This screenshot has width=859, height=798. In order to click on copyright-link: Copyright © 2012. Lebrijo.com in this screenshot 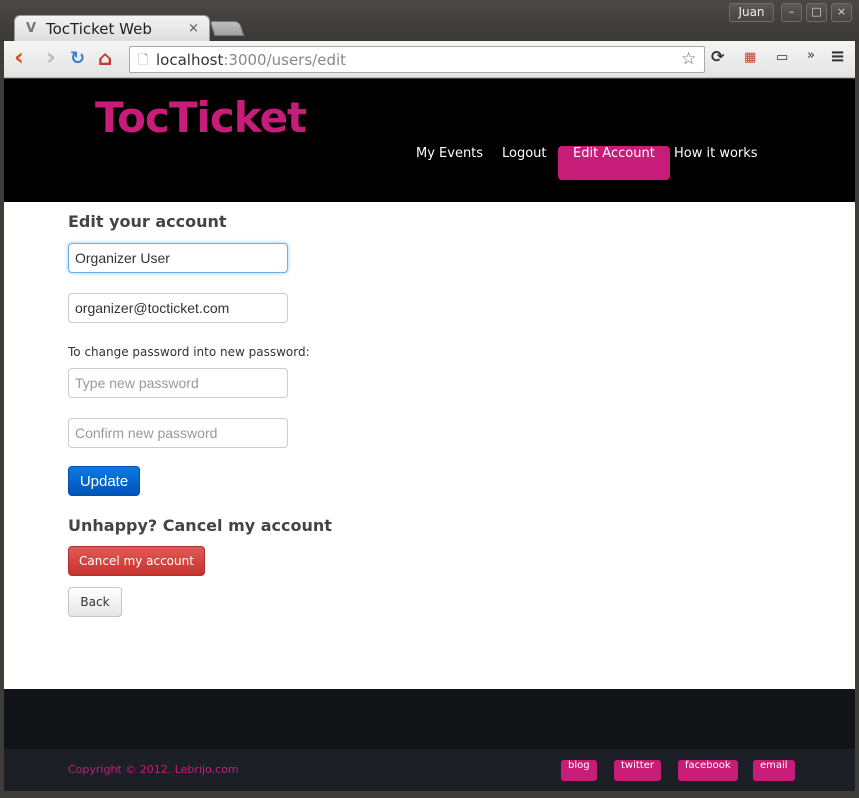, I will do `click(153, 769)`.